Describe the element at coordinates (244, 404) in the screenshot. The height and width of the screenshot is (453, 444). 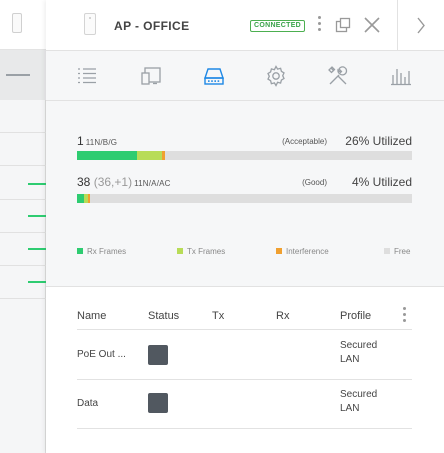
I see `table-row: Data Secured LAN` at that location.